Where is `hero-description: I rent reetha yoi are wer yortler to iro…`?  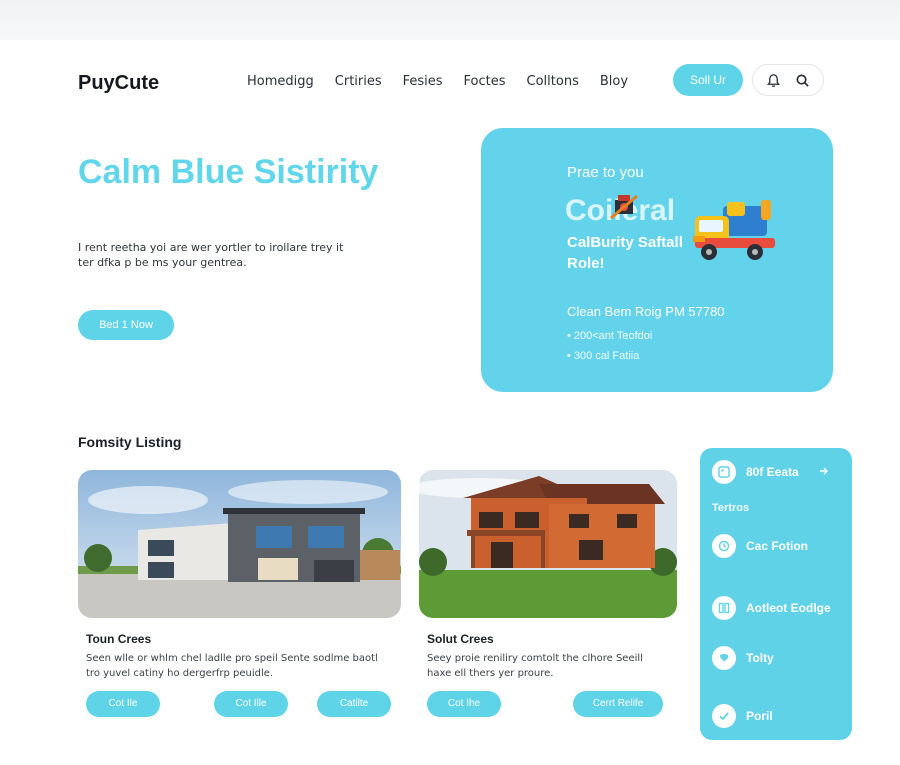
hero-description: I rent reetha yoi are wer yortler to iro… is located at coordinates (211, 255).